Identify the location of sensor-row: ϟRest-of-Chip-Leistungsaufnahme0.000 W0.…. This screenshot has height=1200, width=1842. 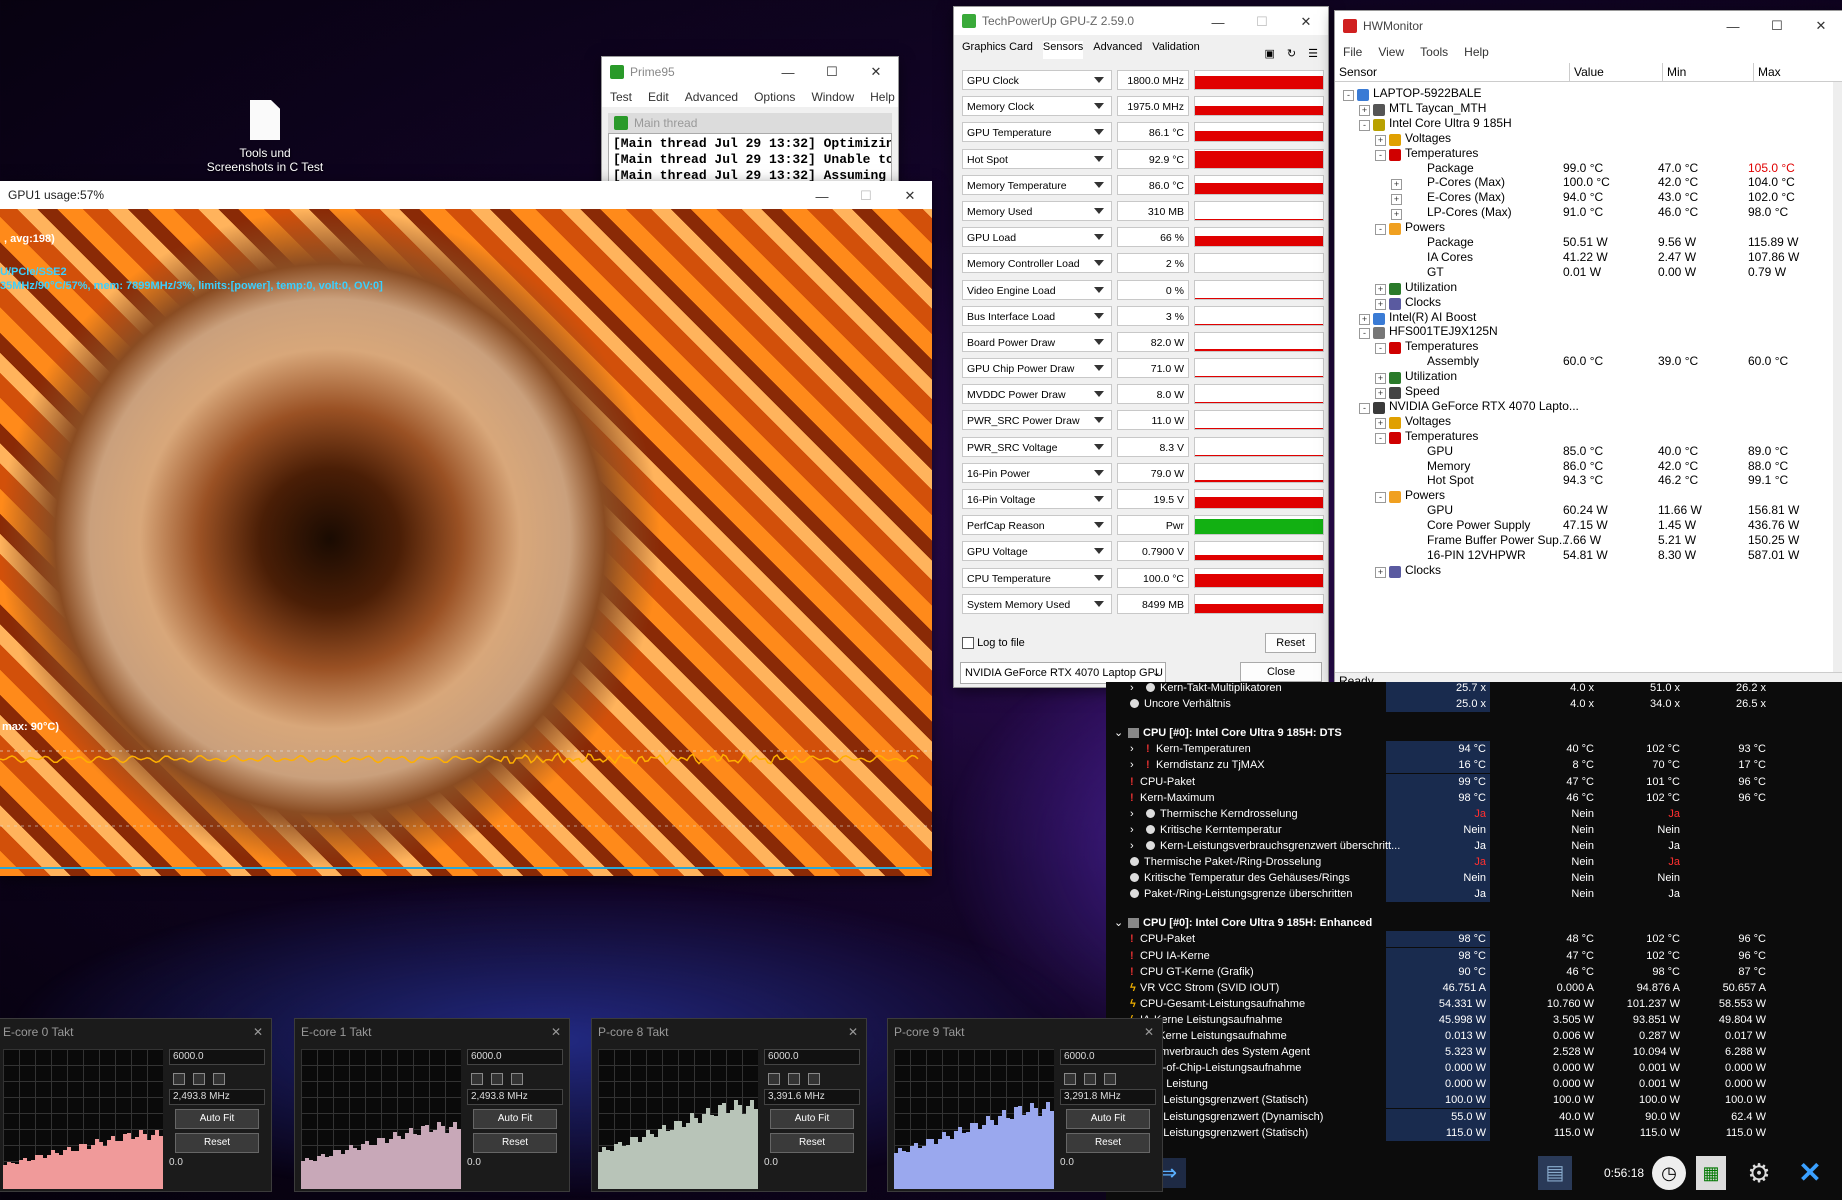
(1474, 1068).